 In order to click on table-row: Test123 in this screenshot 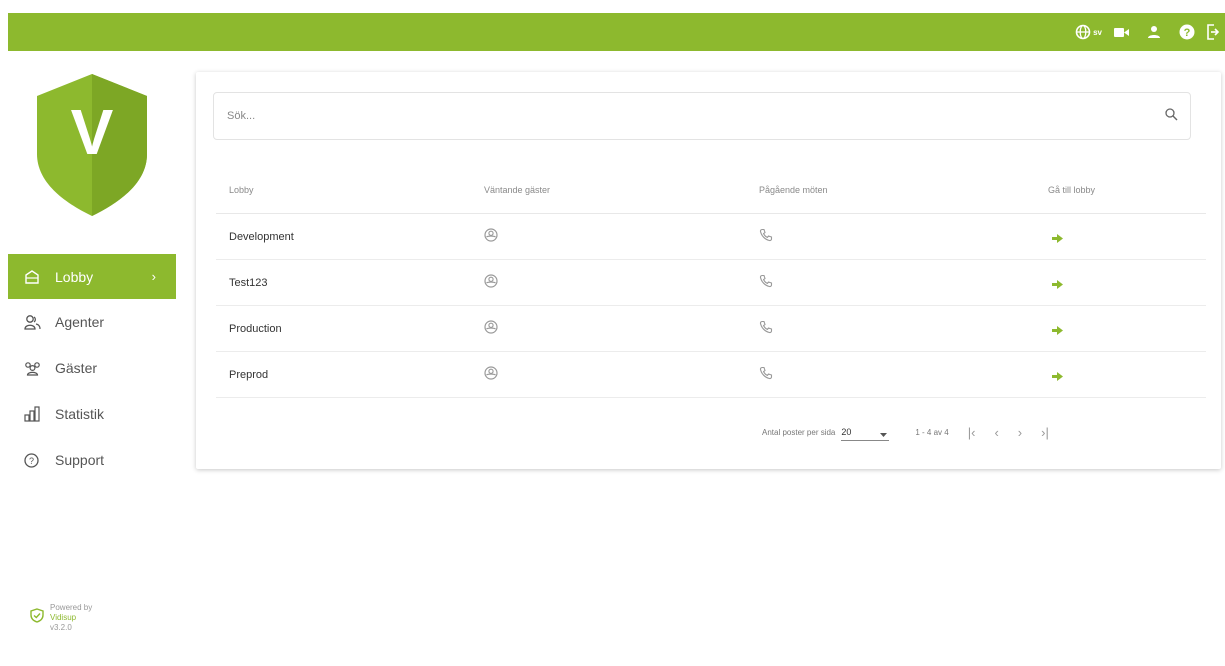, I will do `click(711, 282)`.